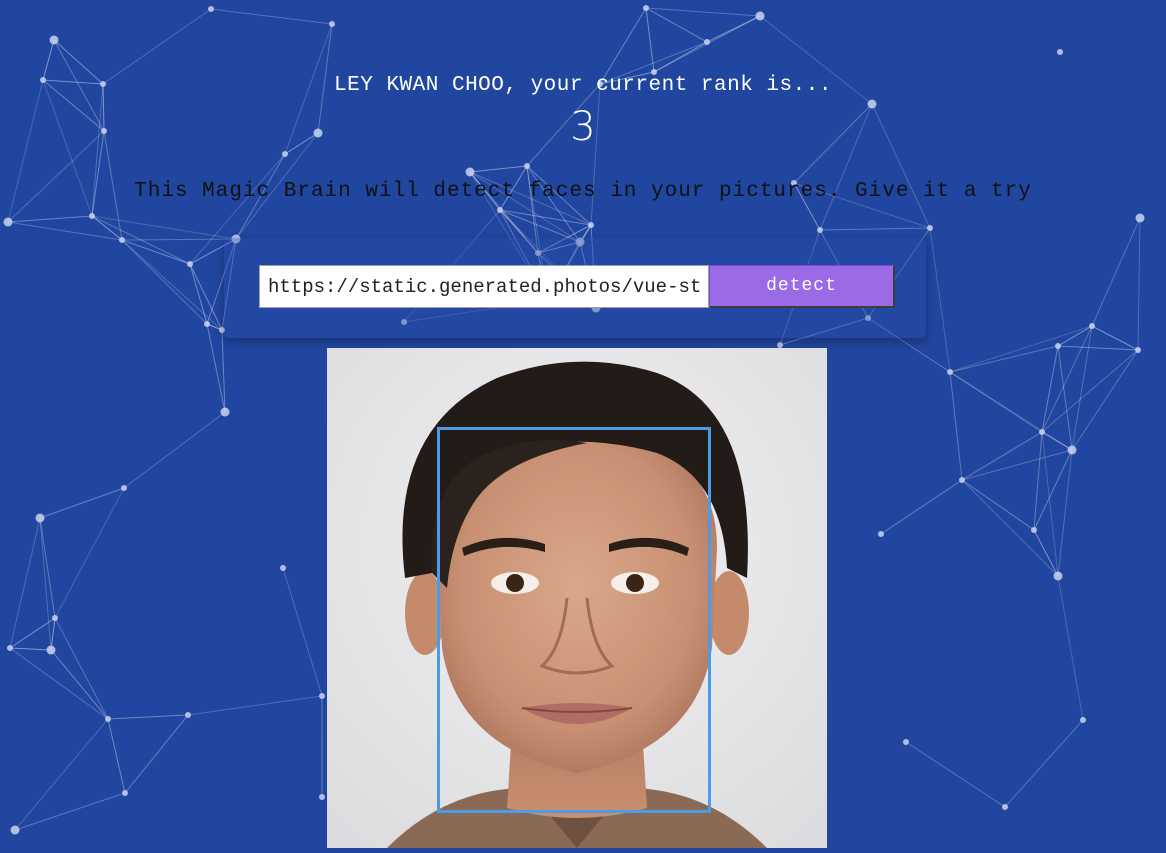 The width and height of the screenshot is (1166, 853). What do you see at coordinates (574, 620) in the screenshot?
I see `face-bounding-box` at bounding box center [574, 620].